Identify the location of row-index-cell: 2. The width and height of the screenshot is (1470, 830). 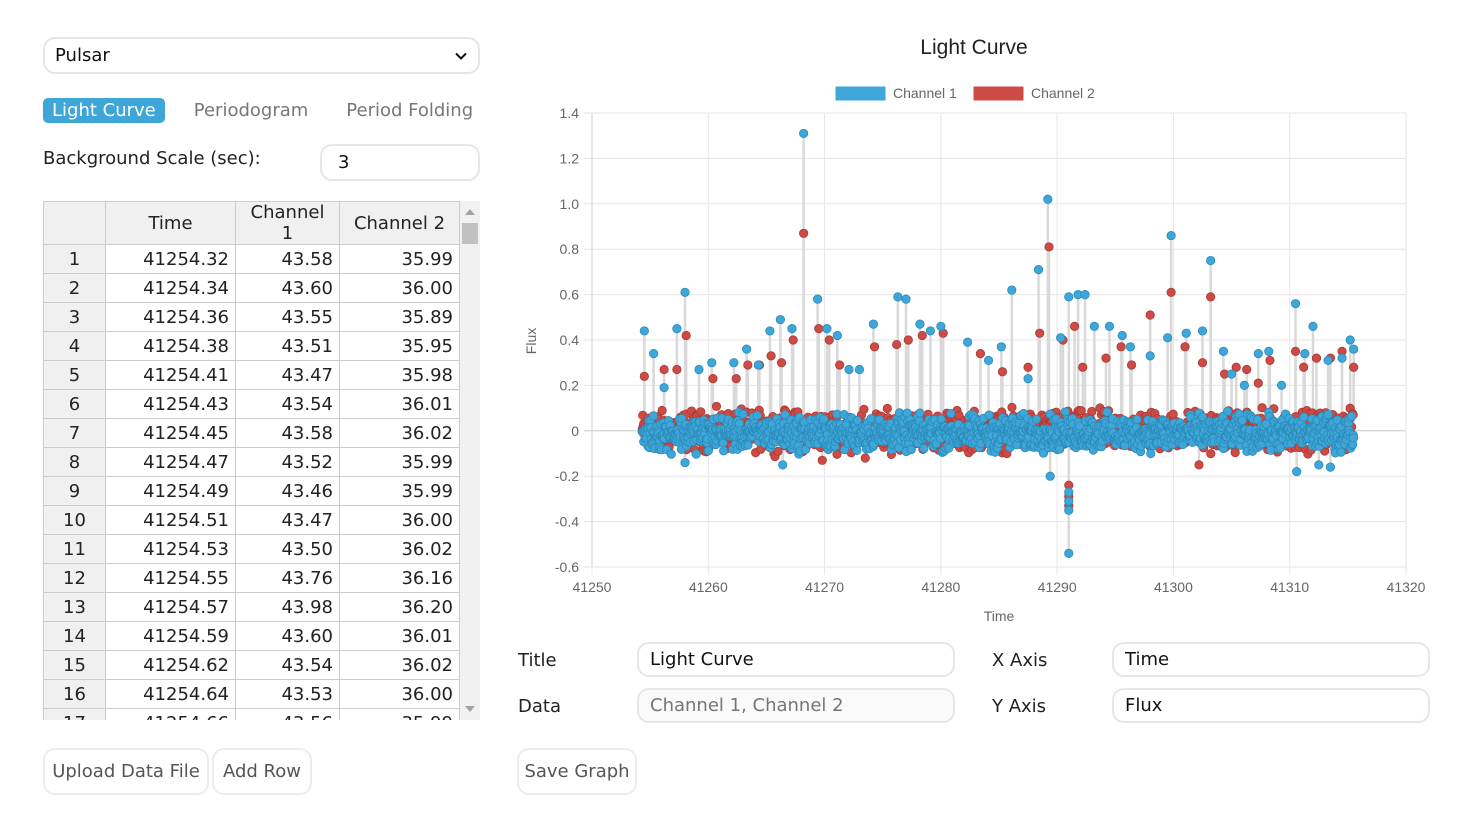
(74, 288).